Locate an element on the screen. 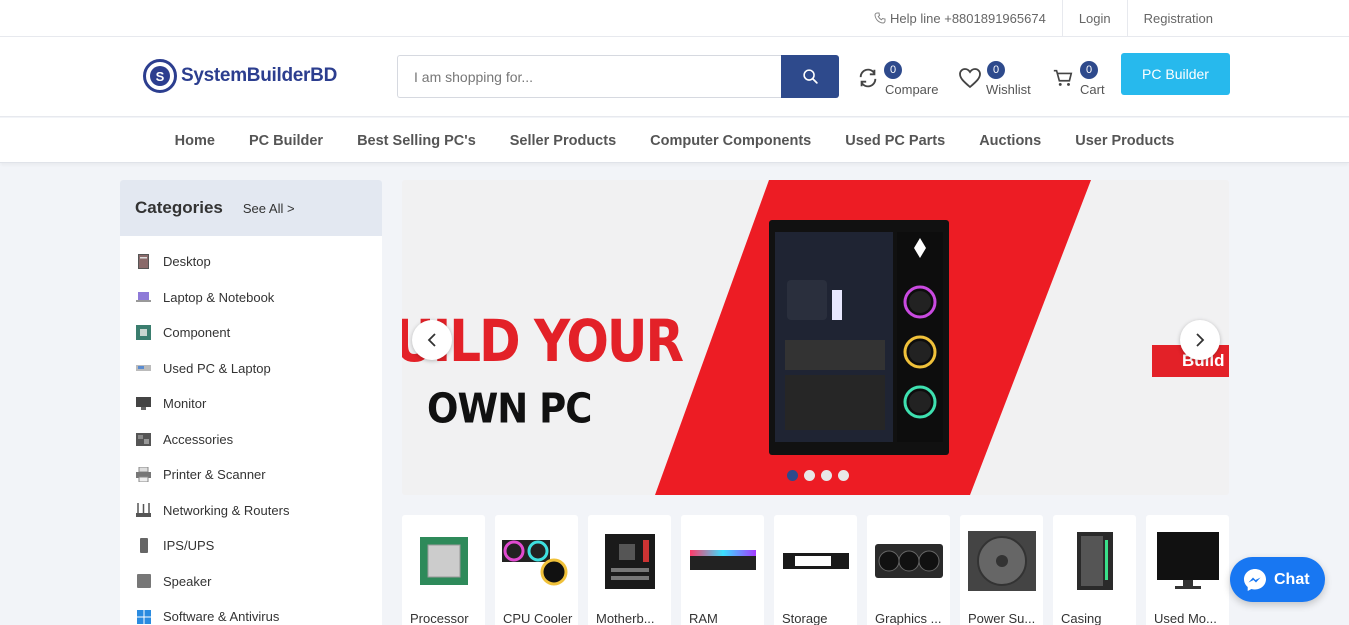  category-label: Used PC & Laptop is located at coordinates (217, 368).